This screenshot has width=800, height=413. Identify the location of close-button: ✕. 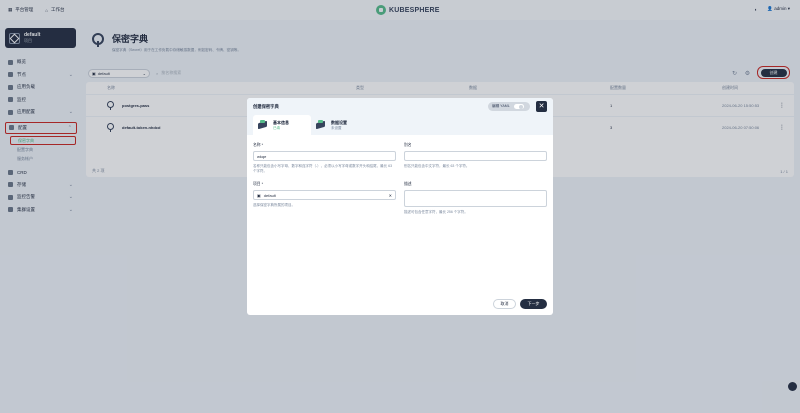
(541, 106).